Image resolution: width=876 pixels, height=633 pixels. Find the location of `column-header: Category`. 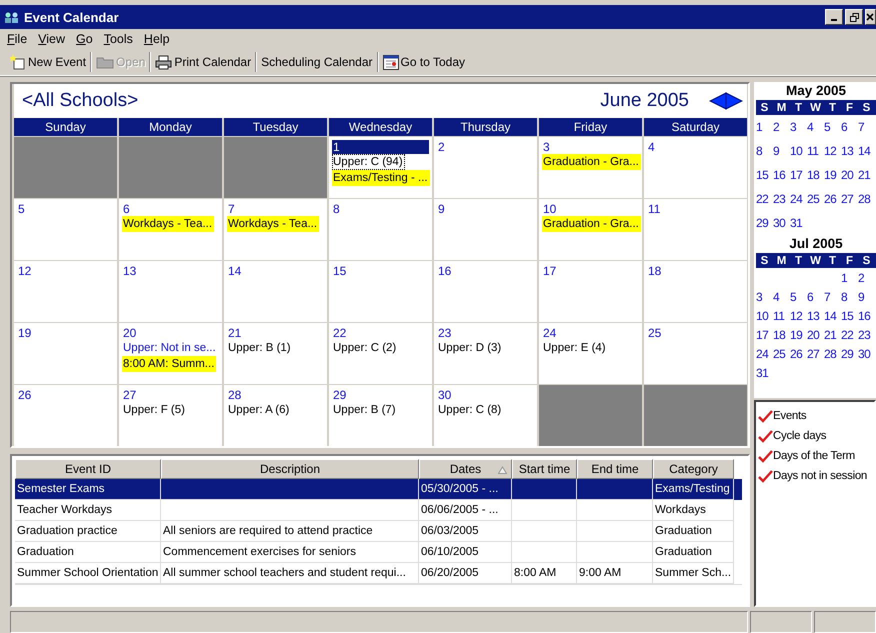

column-header: Category is located at coordinates (693, 469).